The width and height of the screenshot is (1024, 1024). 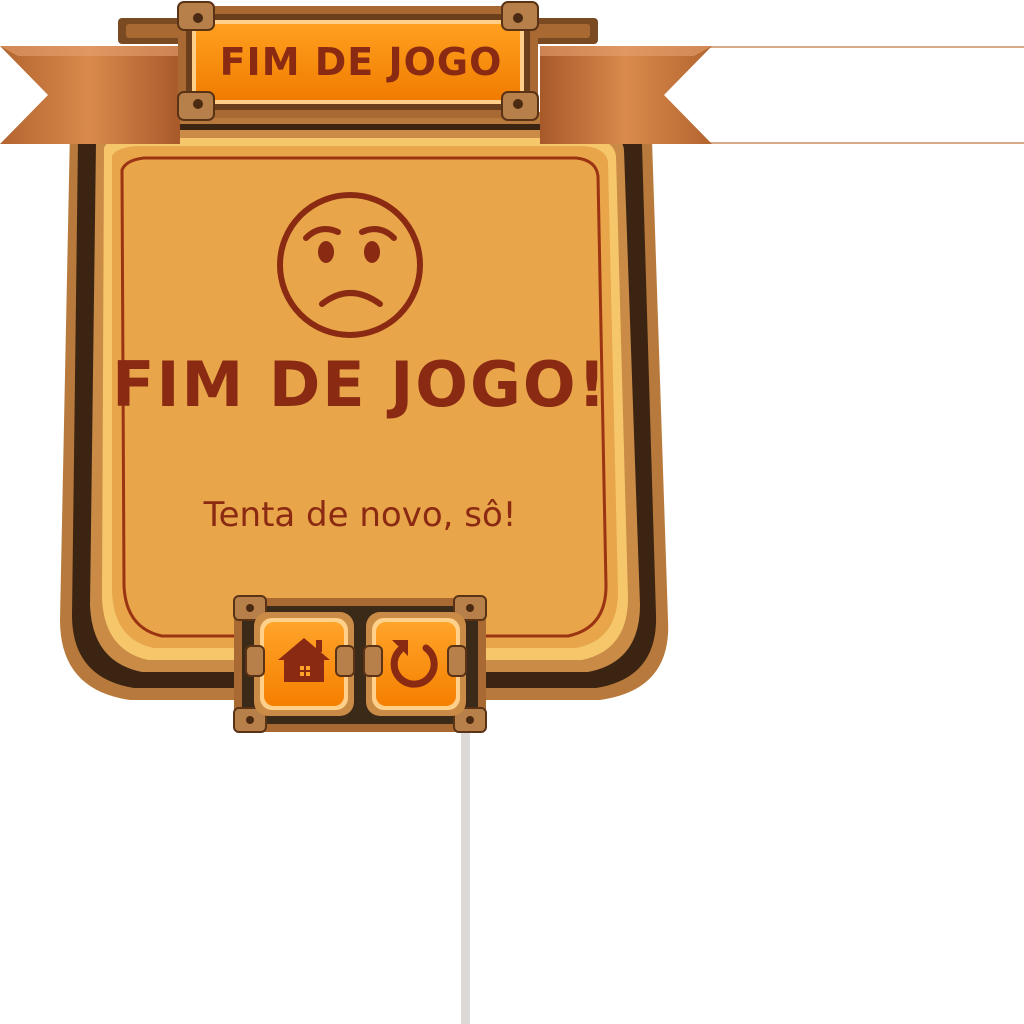 I want to click on ribbon-right, so click(x=626, y=95).